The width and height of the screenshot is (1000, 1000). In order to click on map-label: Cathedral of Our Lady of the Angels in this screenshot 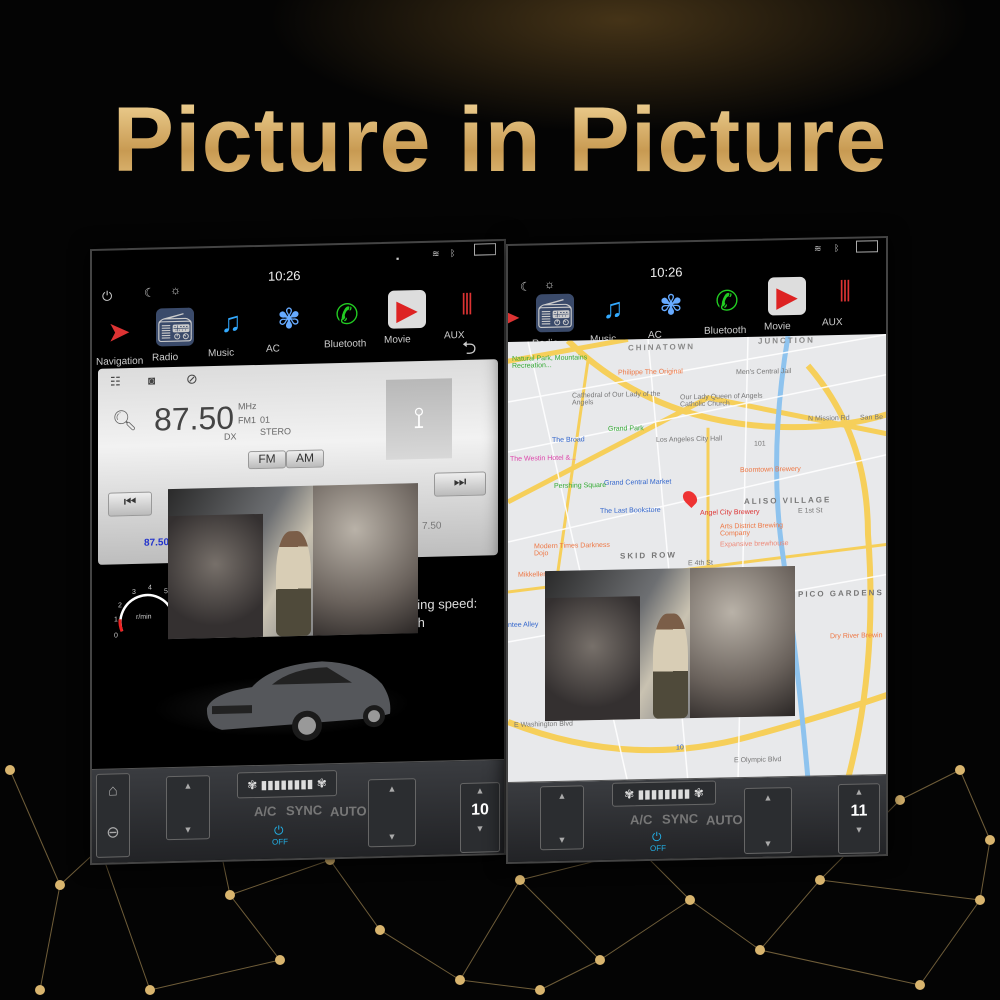, I will do `click(617, 399)`.